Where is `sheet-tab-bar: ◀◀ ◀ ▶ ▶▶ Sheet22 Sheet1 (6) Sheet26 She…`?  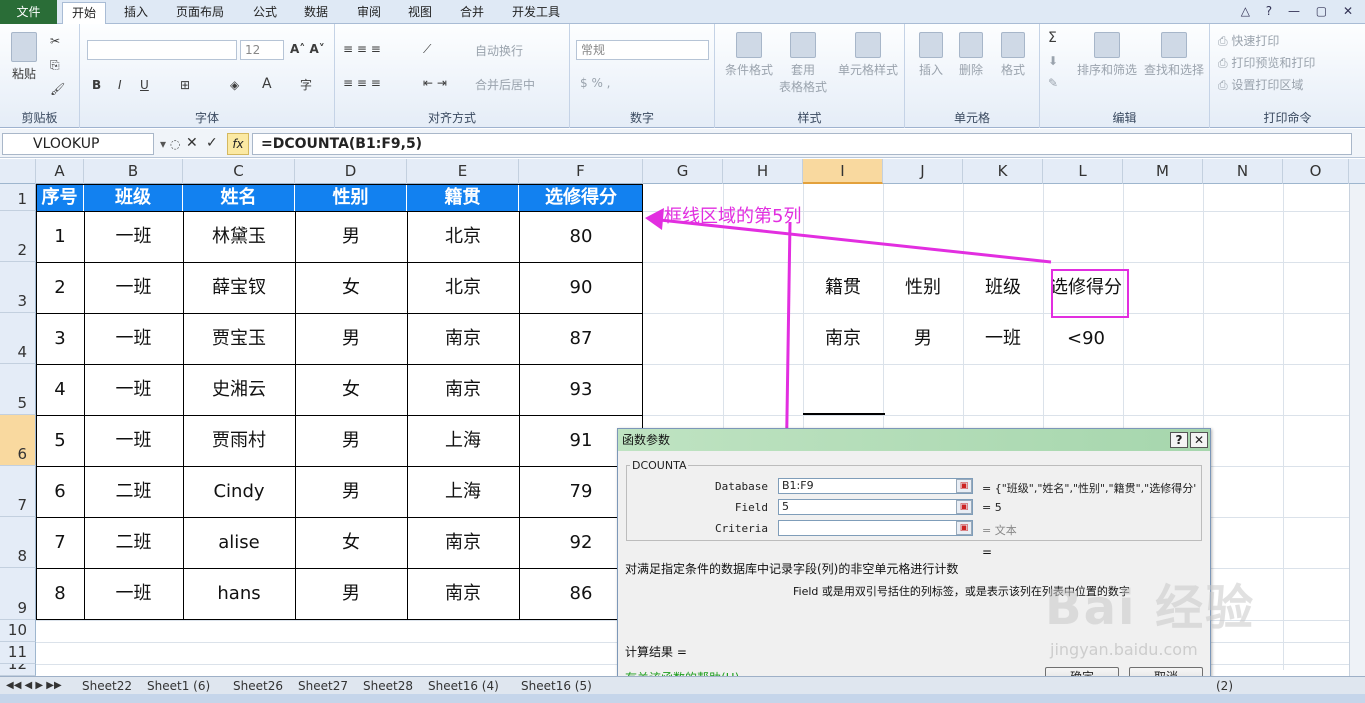
sheet-tab-bar: ◀◀ ◀ ▶ ▶▶ Sheet22 Sheet1 (6) Sheet26 She… is located at coordinates (682, 685).